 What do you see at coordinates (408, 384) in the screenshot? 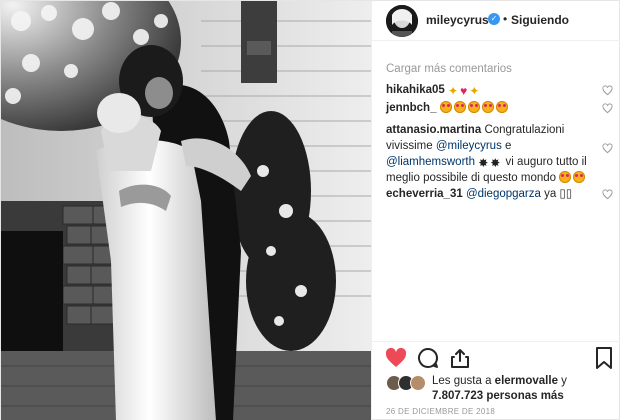
I see `liker-avatars` at bounding box center [408, 384].